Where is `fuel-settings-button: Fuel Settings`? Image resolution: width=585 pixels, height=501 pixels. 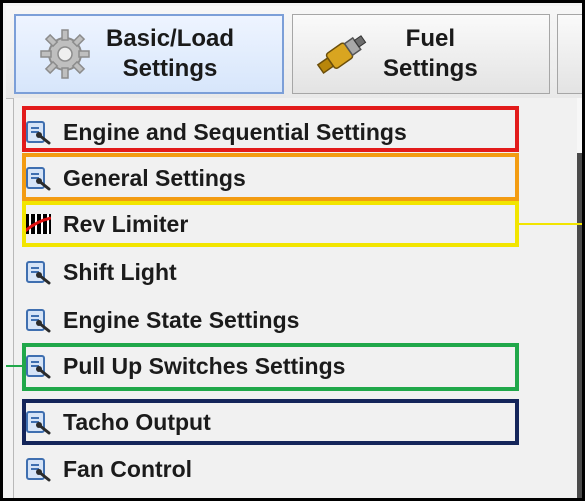
fuel-settings-button: Fuel Settings is located at coordinates (421, 54).